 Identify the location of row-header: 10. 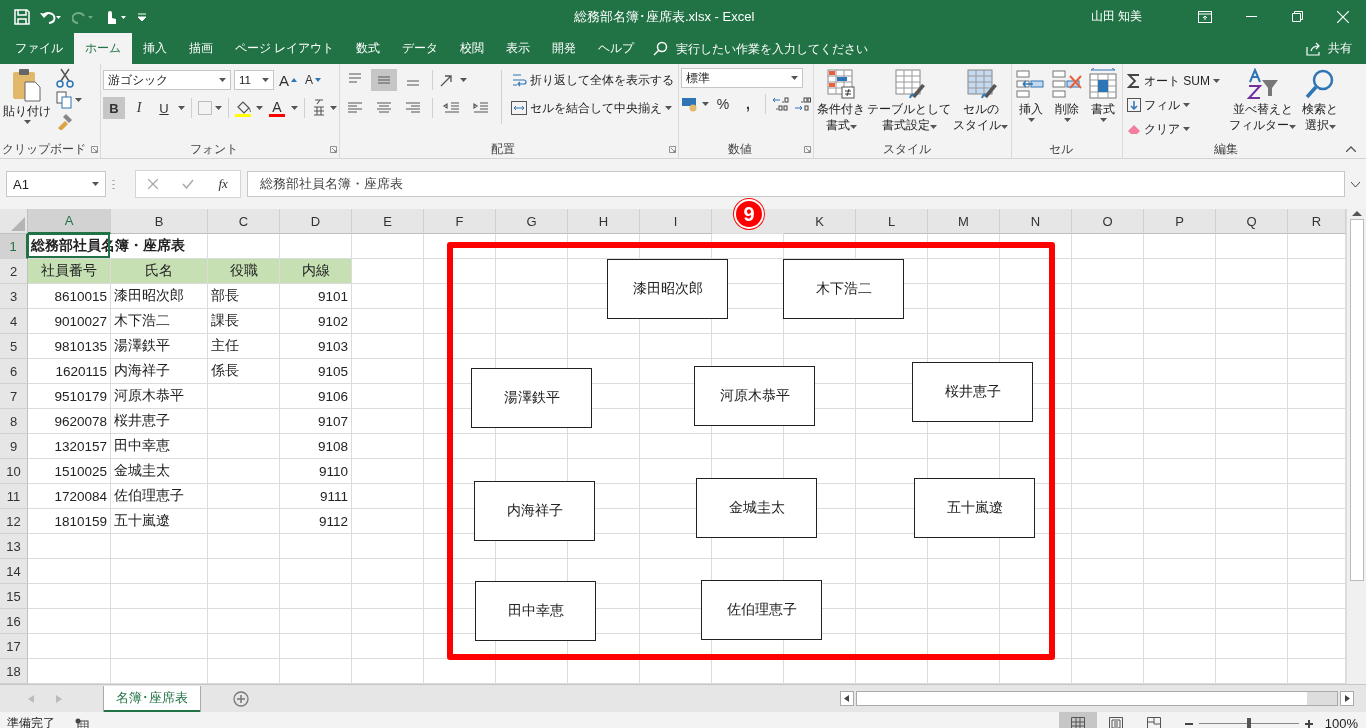
(14, 471).